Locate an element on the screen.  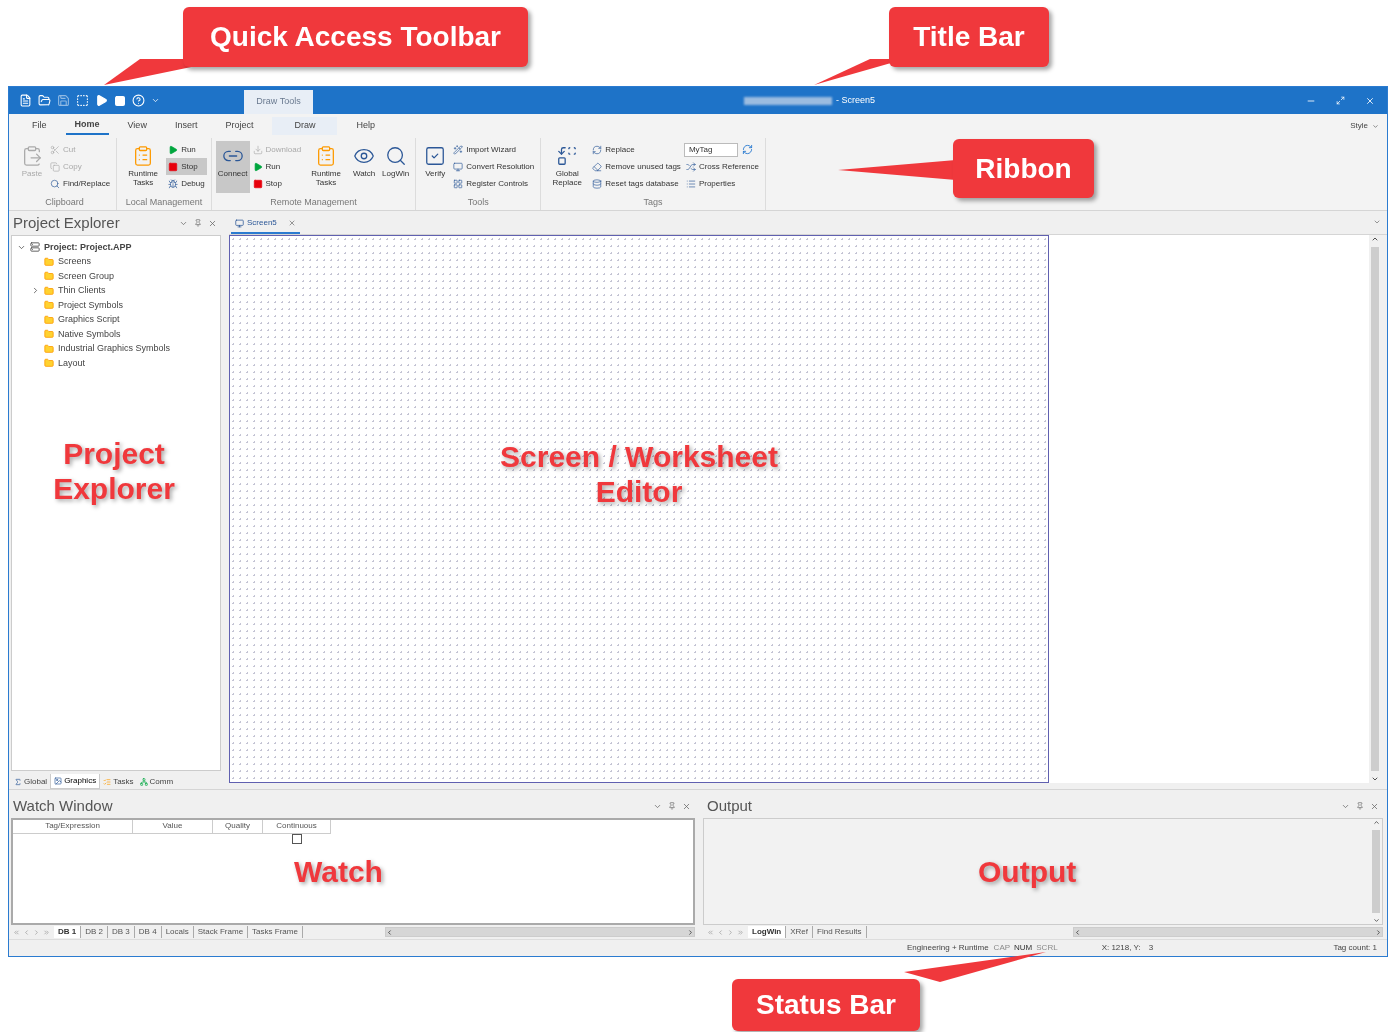
customize-icon is located at coordinates (155, 100).